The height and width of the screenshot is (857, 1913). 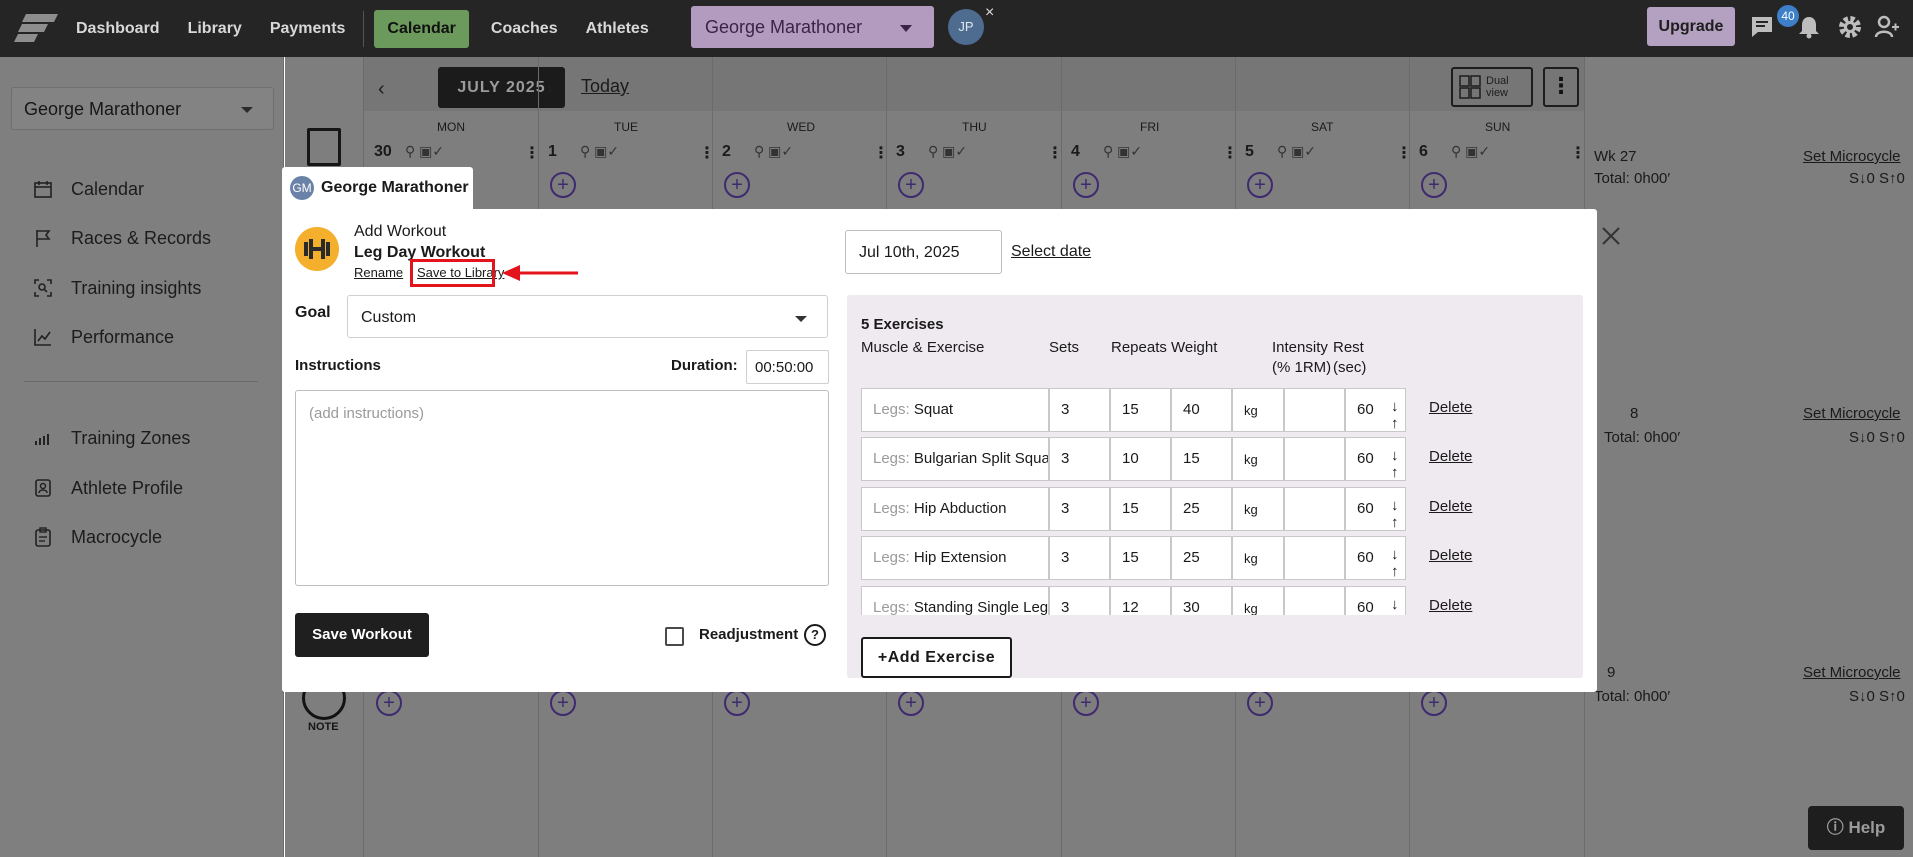 What do you see at coordinates (815, 635) in the screenshot?
I see `help-circle-icon: ?` at bounding box center [815, 635].